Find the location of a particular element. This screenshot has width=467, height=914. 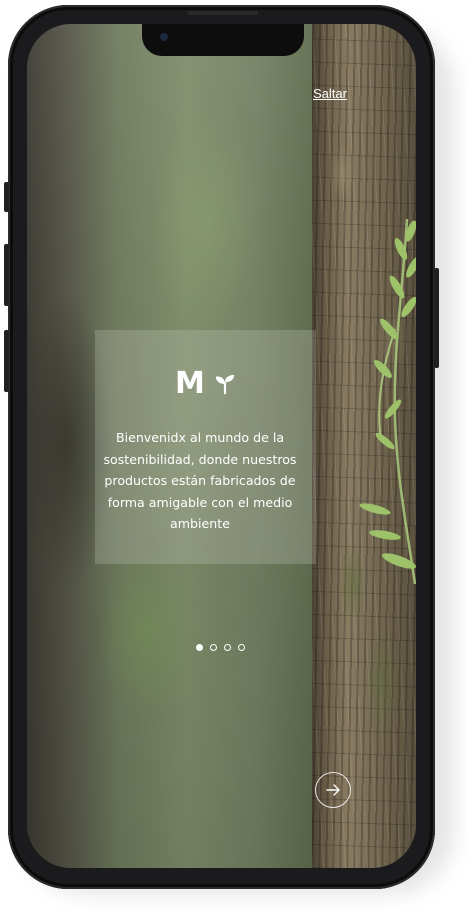

front-camera is located at coordinates (164, 37).